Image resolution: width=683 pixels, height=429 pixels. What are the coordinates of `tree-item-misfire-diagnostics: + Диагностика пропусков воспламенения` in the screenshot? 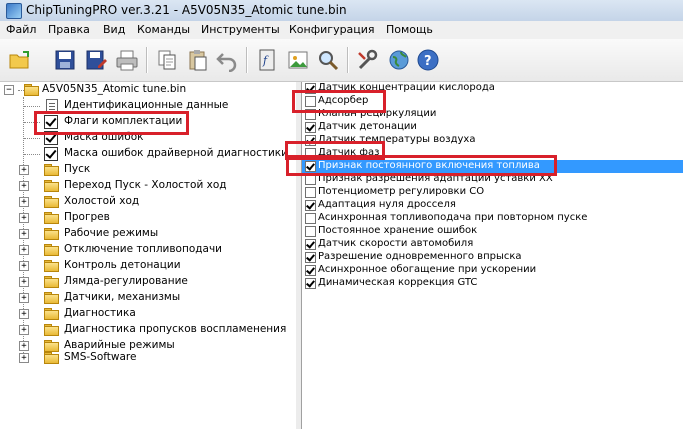 It's located at (156, 330).